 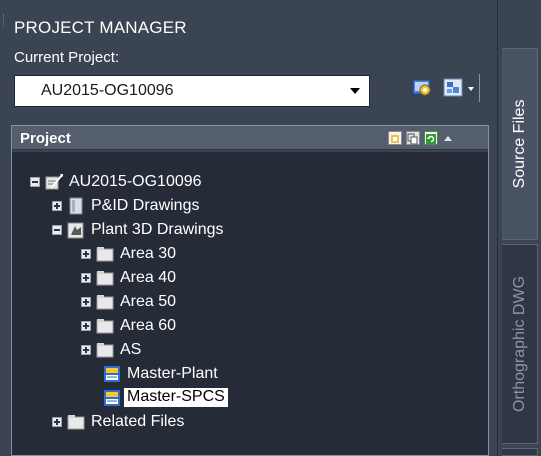 What do you see at coordinates (4, 21) in the screenshot?
I see `drag-grip-icon` at bounding box center [4, 21].